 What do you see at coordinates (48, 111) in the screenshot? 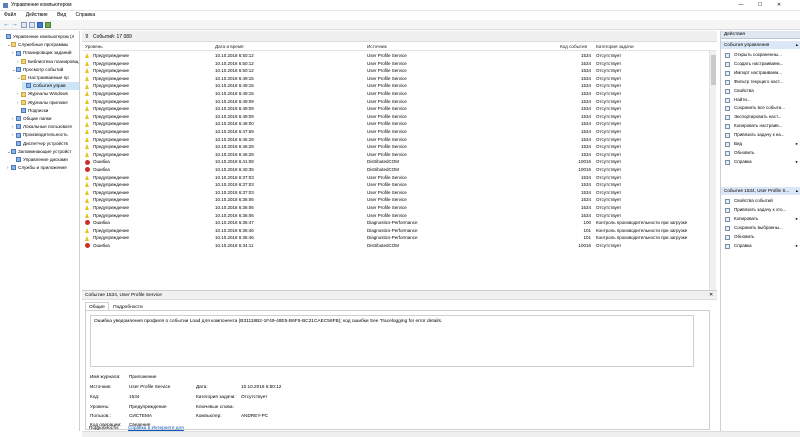
I see `tree-item: Подписки` at bounding box center [48, 111].